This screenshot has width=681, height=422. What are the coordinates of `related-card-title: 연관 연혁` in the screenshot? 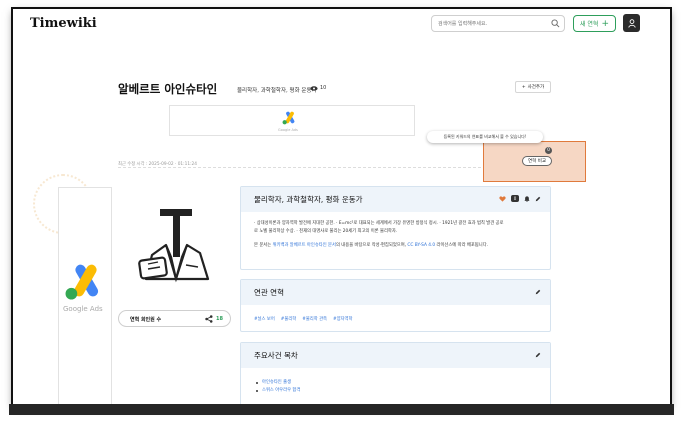 It's located at (269, 292).